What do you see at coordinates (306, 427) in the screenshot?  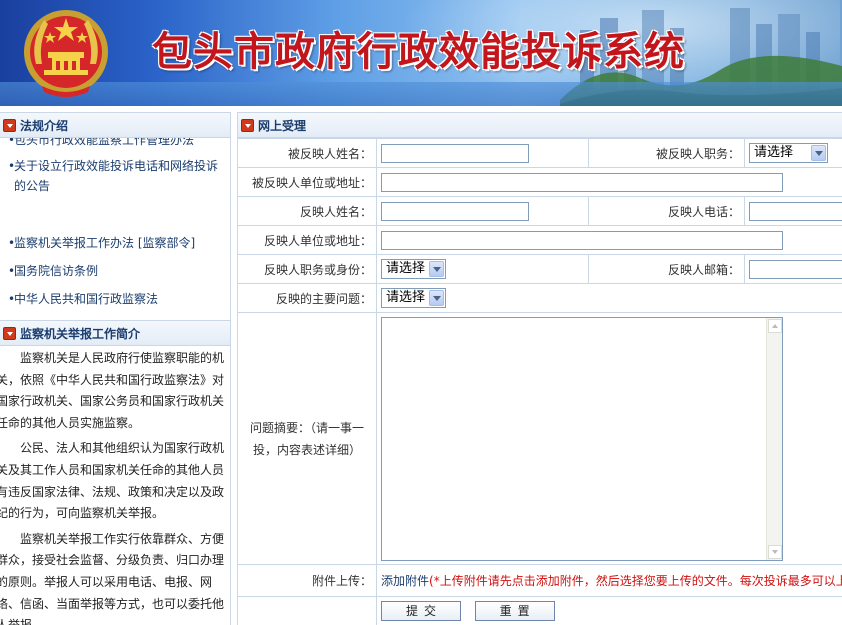 I see `summary-label-line1: 问题摘要：（请一事一` at bounding box center [306, 427].